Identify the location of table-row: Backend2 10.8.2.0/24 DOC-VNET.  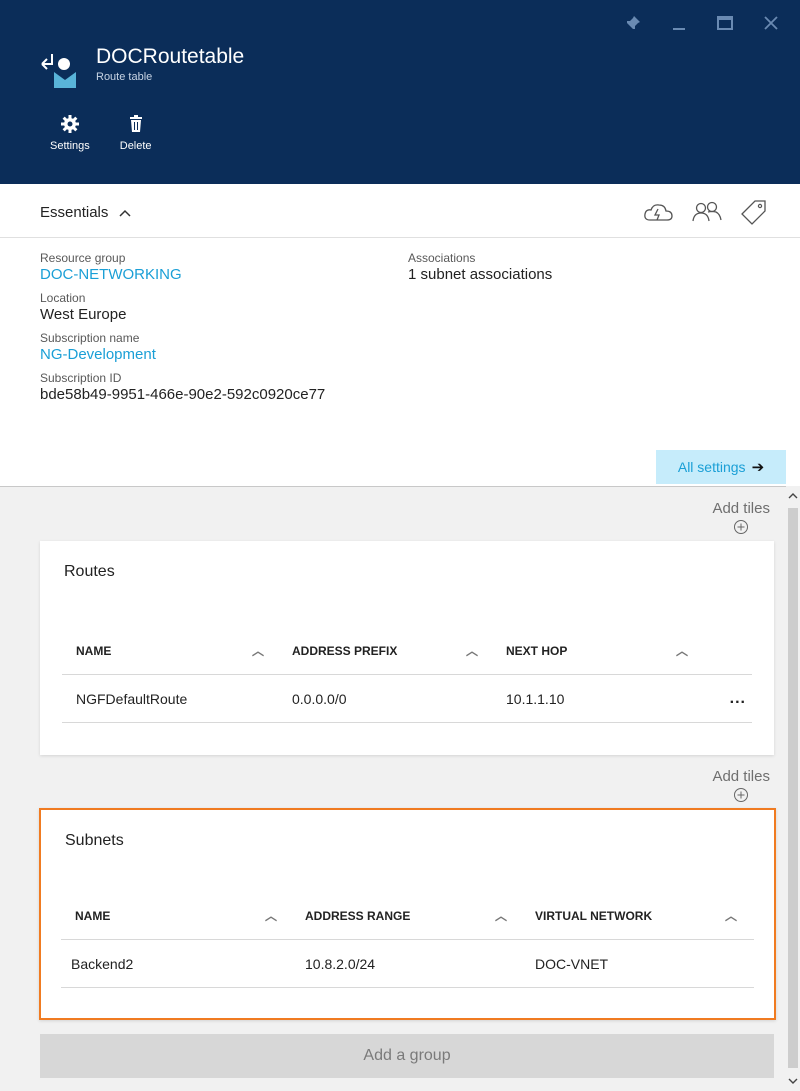
(407, 964).